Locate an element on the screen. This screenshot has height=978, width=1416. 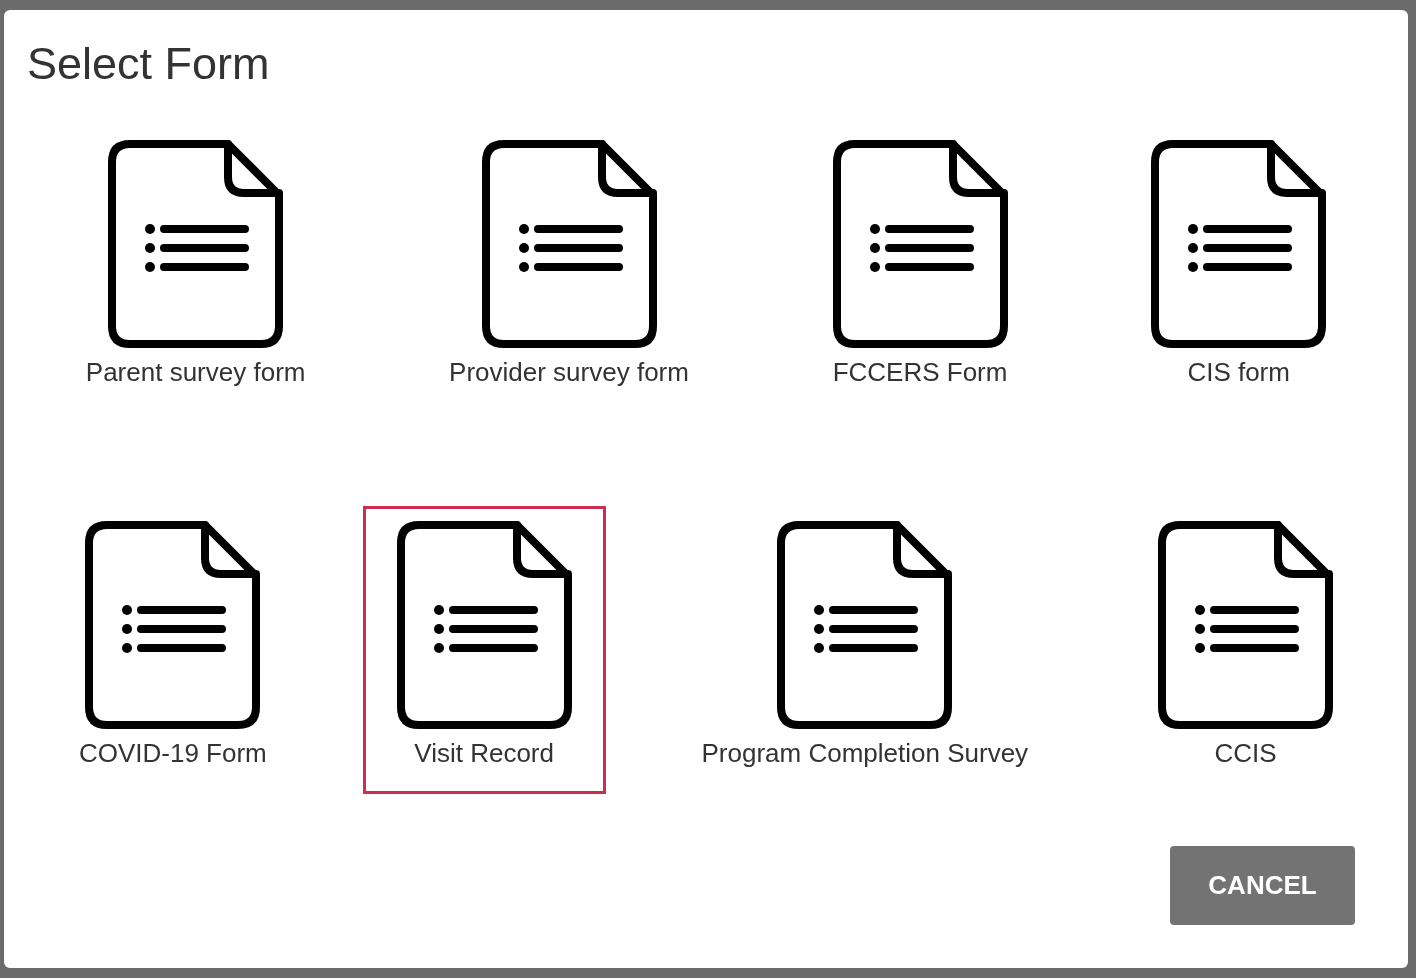
form-option: COVID-19 Form is located at coordinates (172, 650).